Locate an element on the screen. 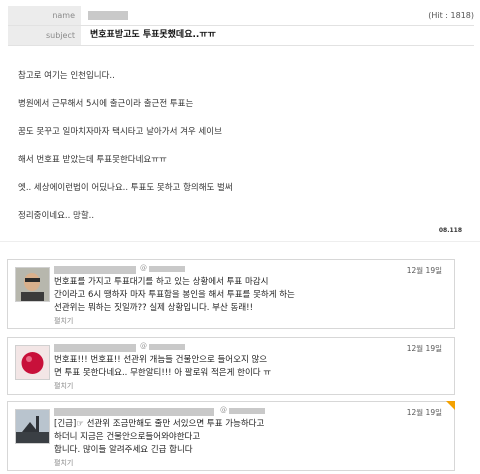  tweet-text-line: [긴급]☞ 선관위 조금만해도 줄만 서있으면 투표 가능하다고 is located at coordinates (159, 424).